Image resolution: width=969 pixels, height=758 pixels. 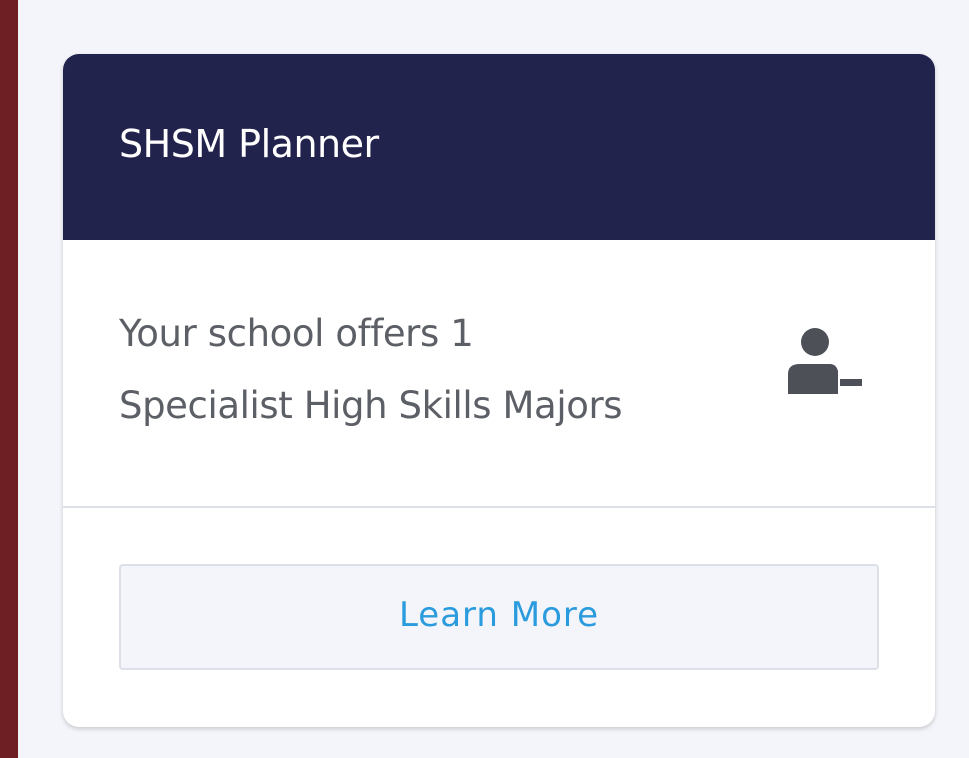 What do you see at coordinates (371, 405) in the screenshot?
I see `offer-text-line-2: Specialist High Skills Majors` at bounding box center [371, 405].